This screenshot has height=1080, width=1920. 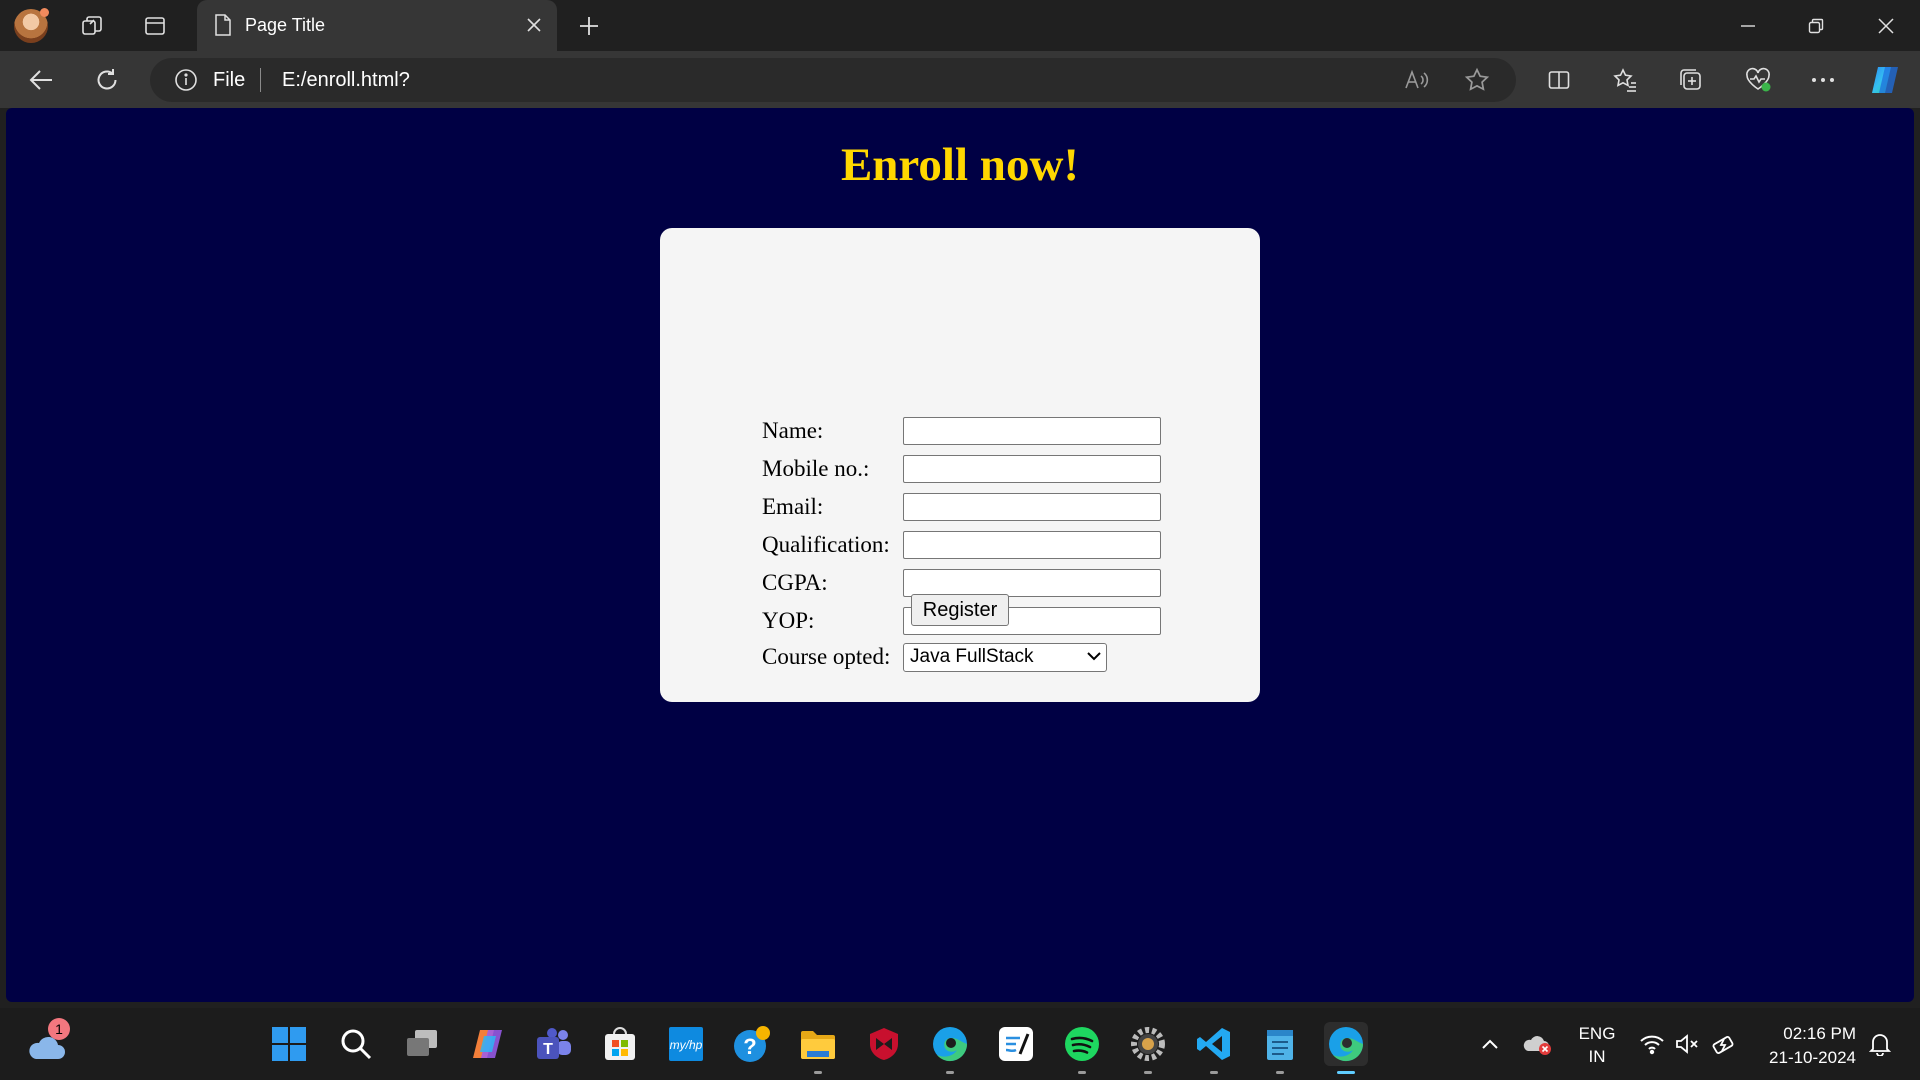 I want to click on language-code: ENG, so click(x=1597, y=1033).